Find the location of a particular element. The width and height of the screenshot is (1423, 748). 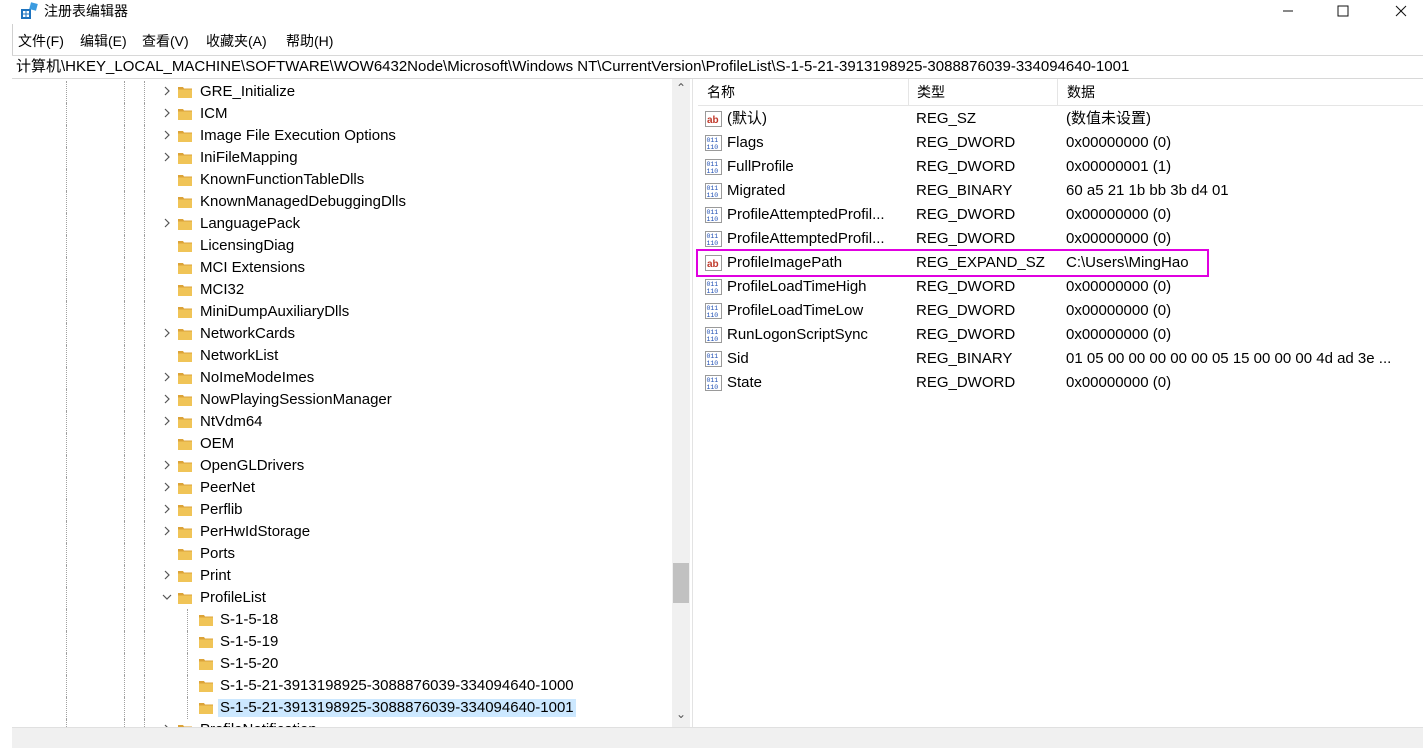

minimize-button is located at coordinates (1288, 11).